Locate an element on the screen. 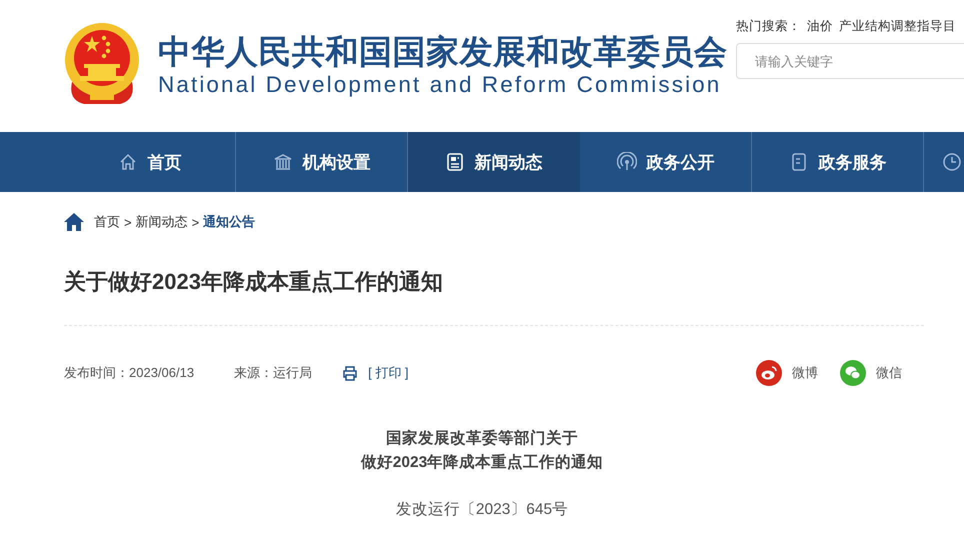 The image size is (964, 544). weibo-icon is located at coordinates (769, 373).